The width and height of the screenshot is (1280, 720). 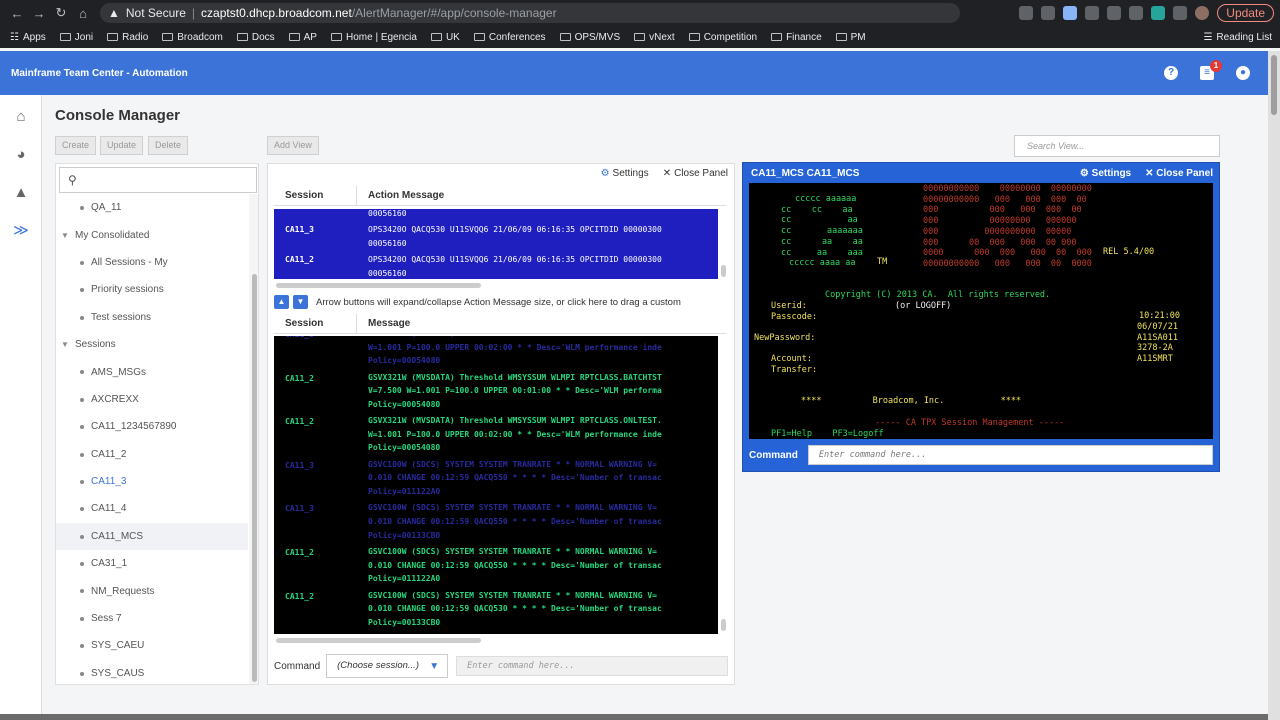 What do you see at coordinates (297, 666) in the screenshot?
I see `command-label: Command` at bounding box center [297, 666].